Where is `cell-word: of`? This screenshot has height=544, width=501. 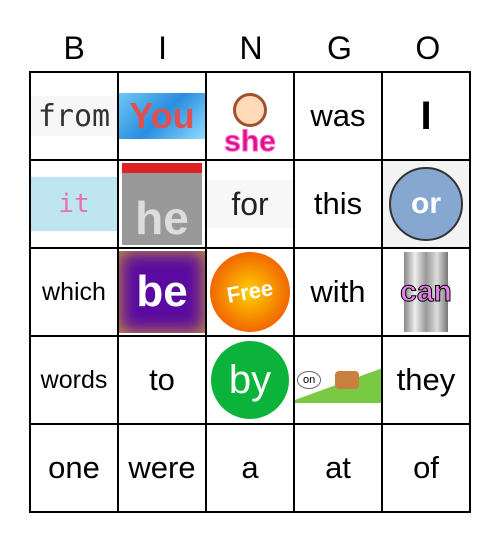
cell-word: of is located at coordinates (426, 467).